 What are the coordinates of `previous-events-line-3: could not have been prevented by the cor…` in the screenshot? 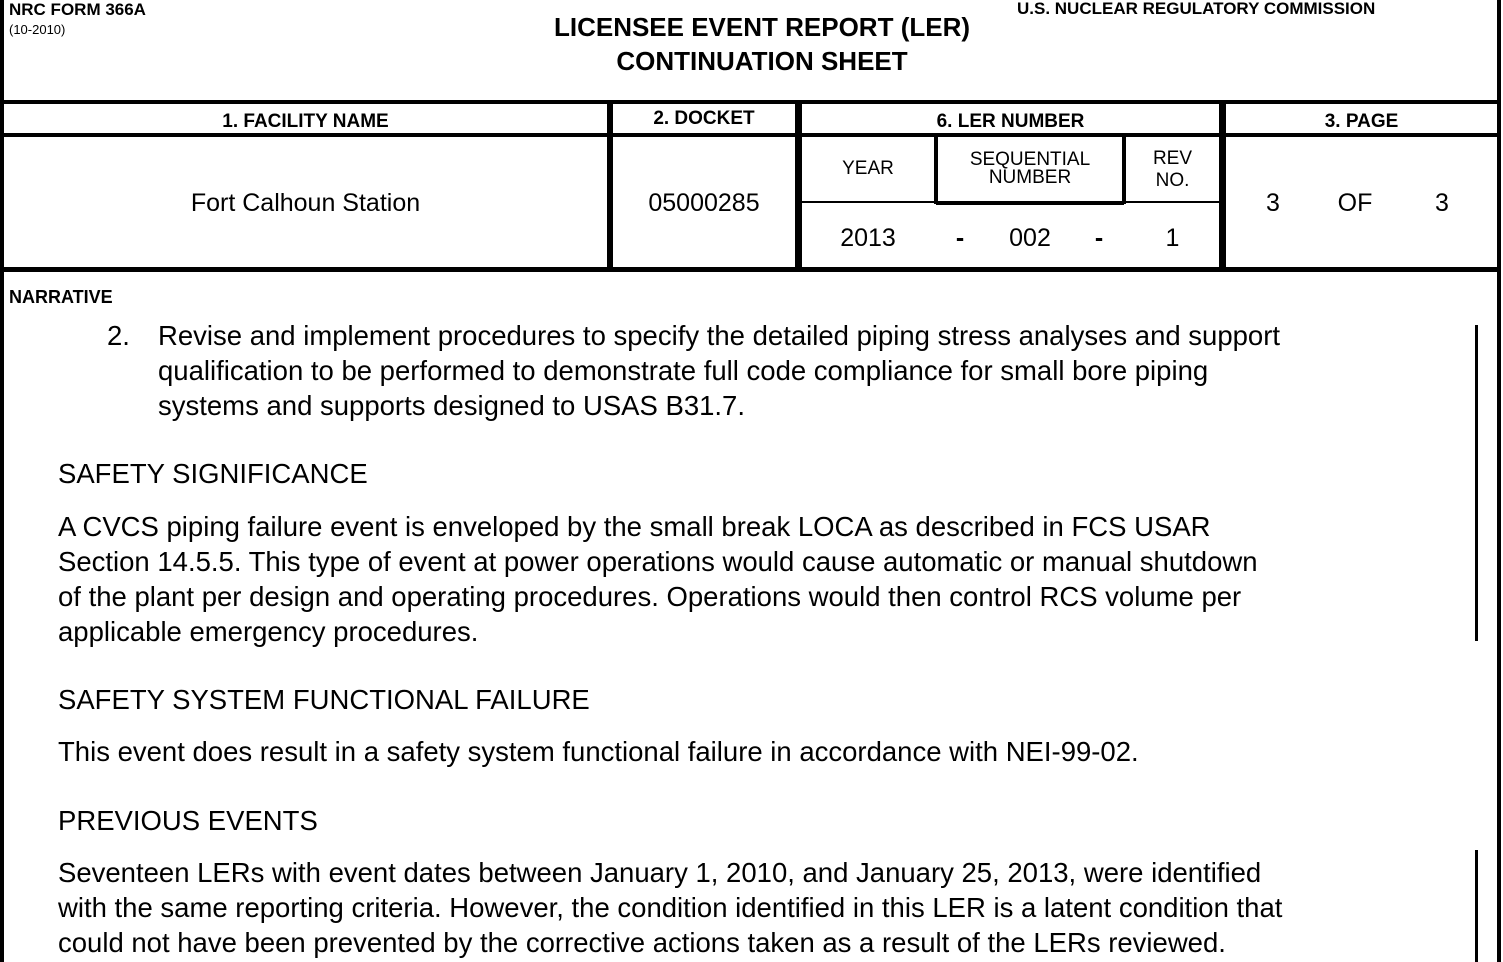 It's located at (642, 942).